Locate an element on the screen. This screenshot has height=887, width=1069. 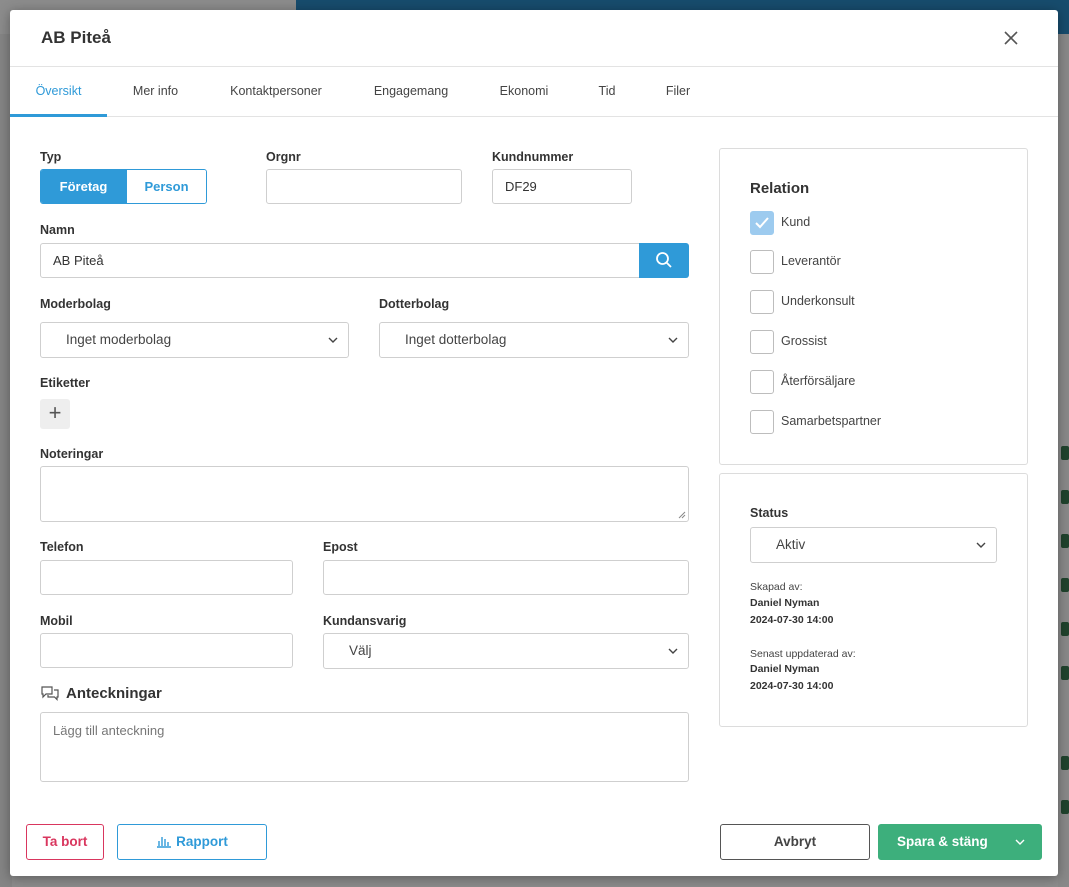
moderbolag-label: Moderbolag is located at coordinates (75, 304).